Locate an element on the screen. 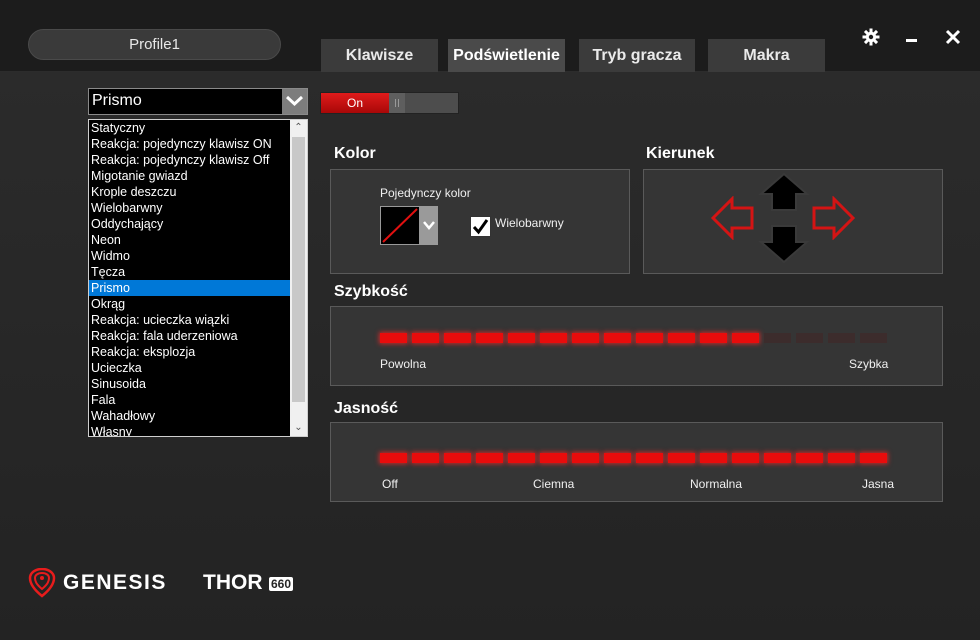 Image resolution: width=980 pixels, height=640 pixels. effect-option: Reakcja: pojedynczy klawisz Off is located at coordinates (189, 160).